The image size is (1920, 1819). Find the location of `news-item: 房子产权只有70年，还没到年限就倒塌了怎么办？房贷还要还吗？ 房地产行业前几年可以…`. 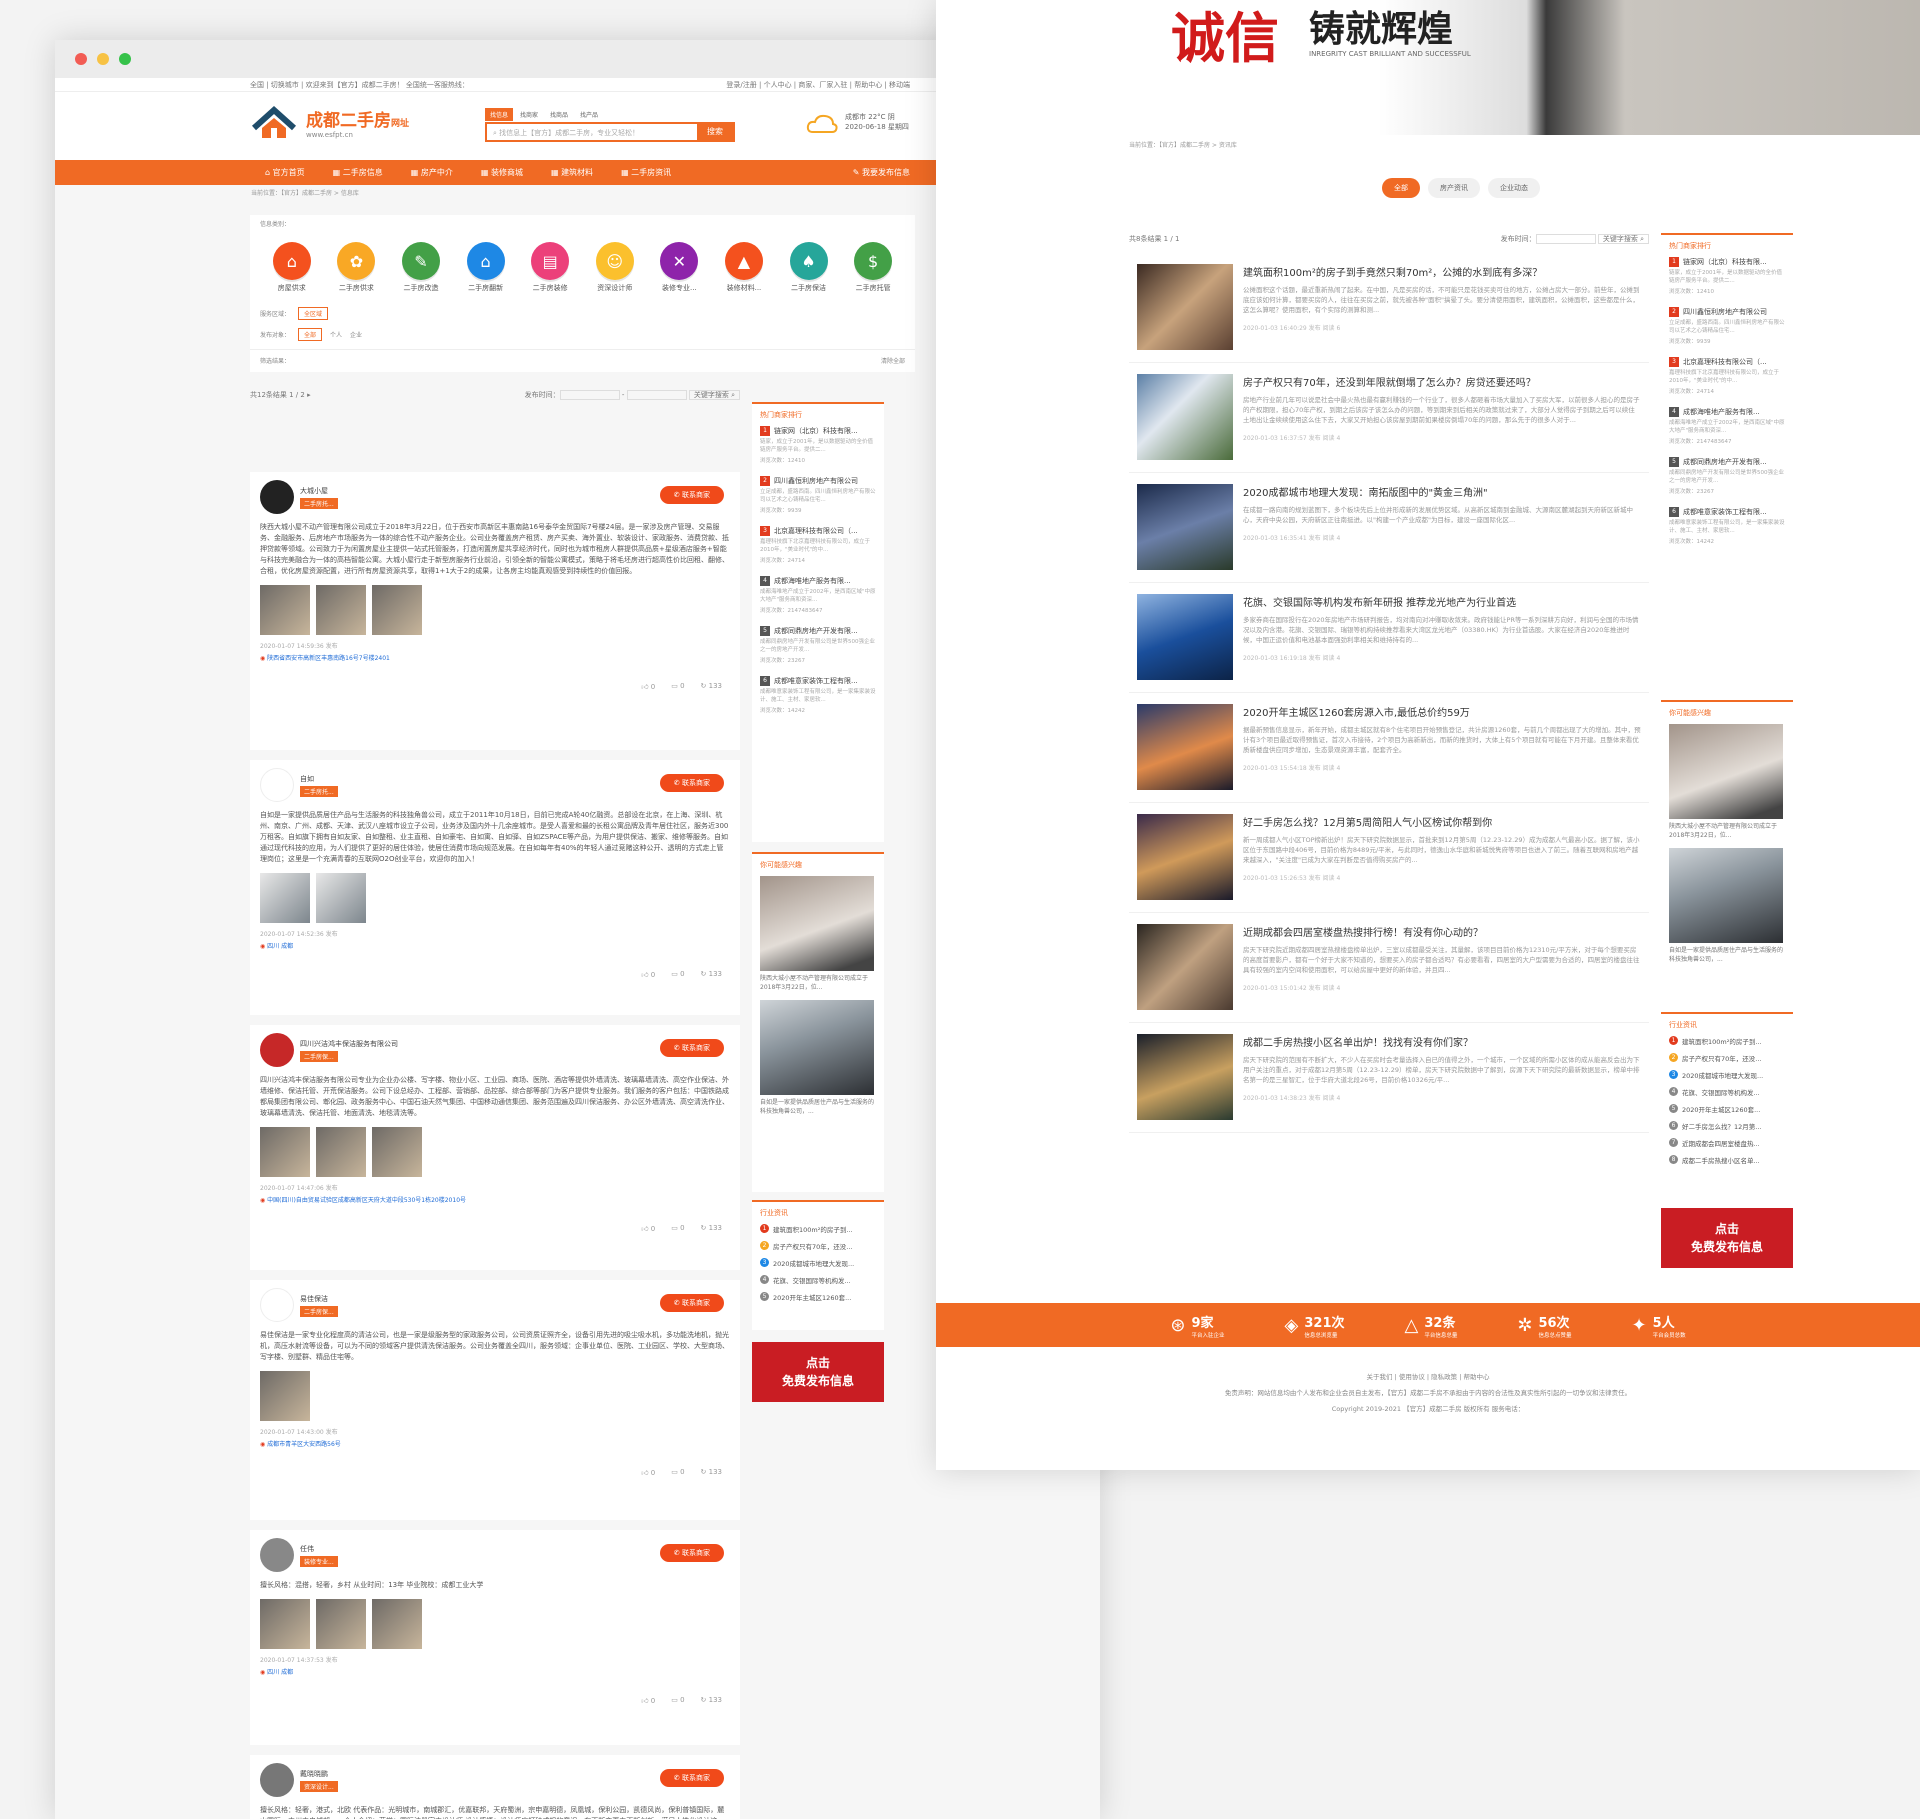

news-item: 房子产权只有70年，还没到年限就倒塌了怎么办？房贷还要还吗？ 房地产行业前几年可以… is located at coordinates (1389, 418).